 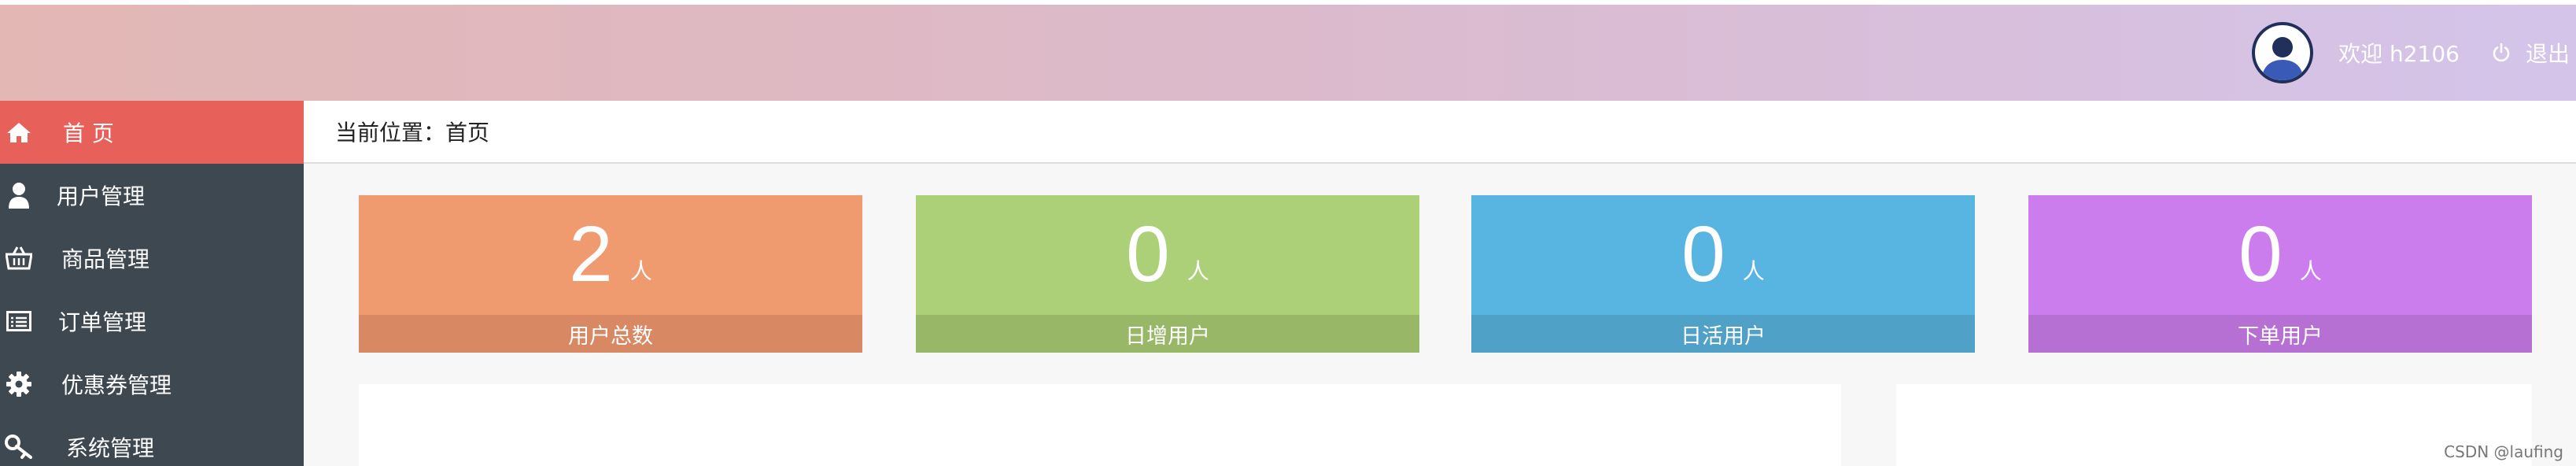 I want to click on stat-label: 日增用户, so click(x=1167, y=334).